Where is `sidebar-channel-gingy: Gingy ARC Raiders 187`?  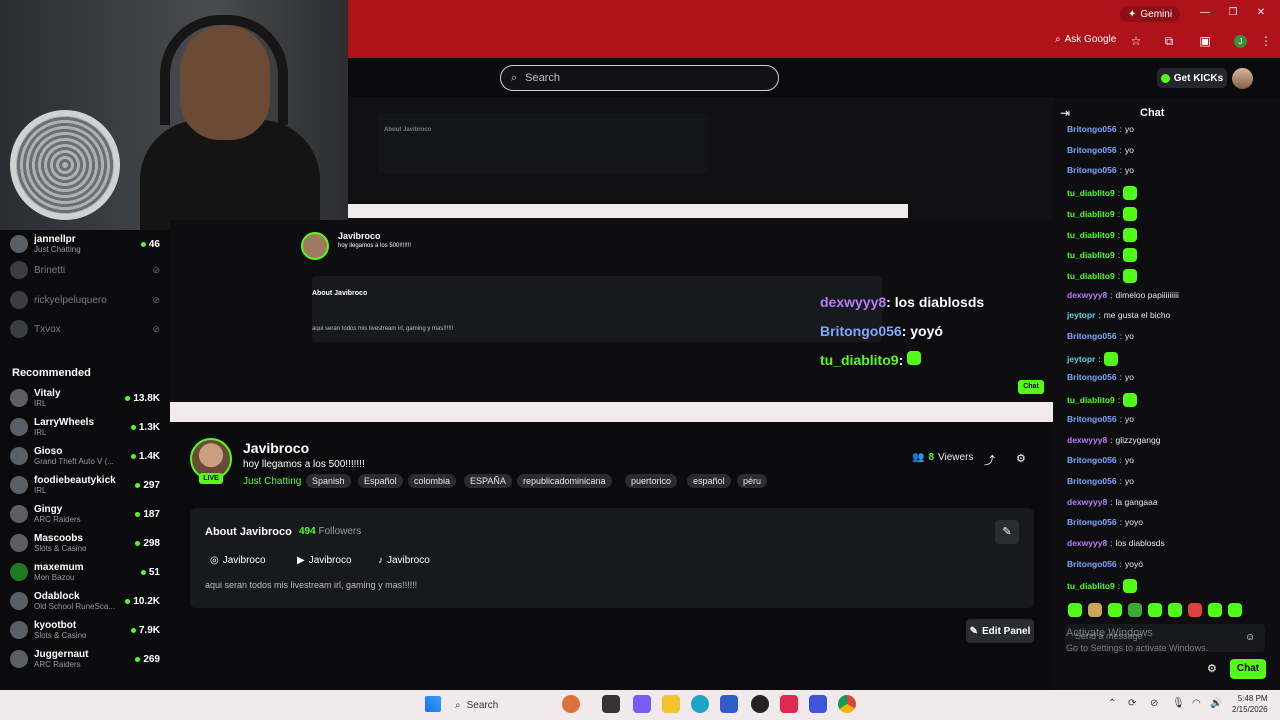
sidebar-channel-gingy: Gingy ARC Raiders 187 is located at coordinates (85, 514).